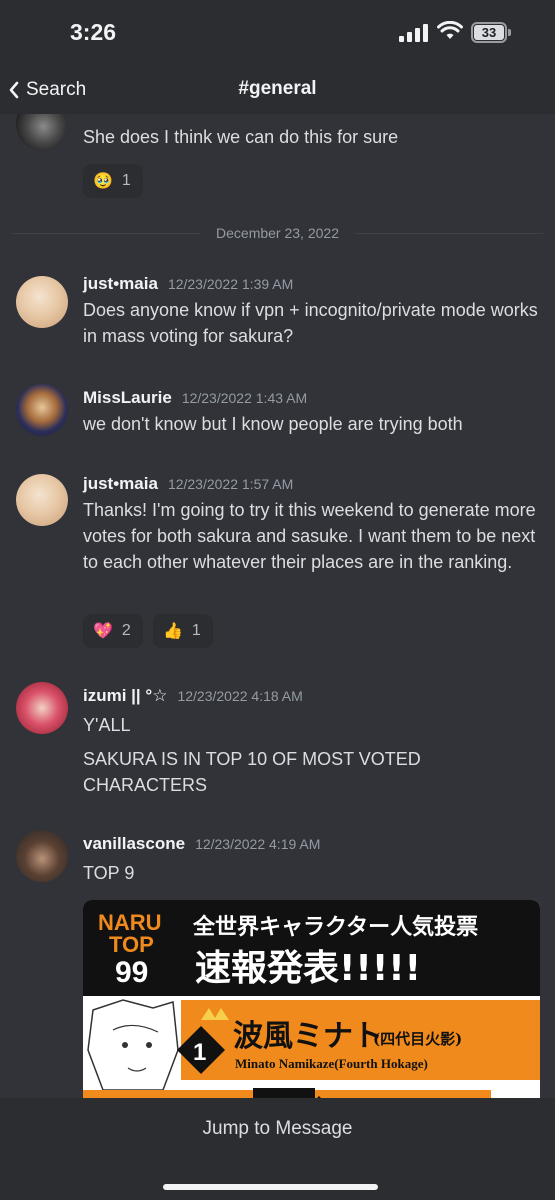 The width and height of the screenshot is (555, 1200). I want to click on date-divider: December 23, 2022, so click(277, 234).